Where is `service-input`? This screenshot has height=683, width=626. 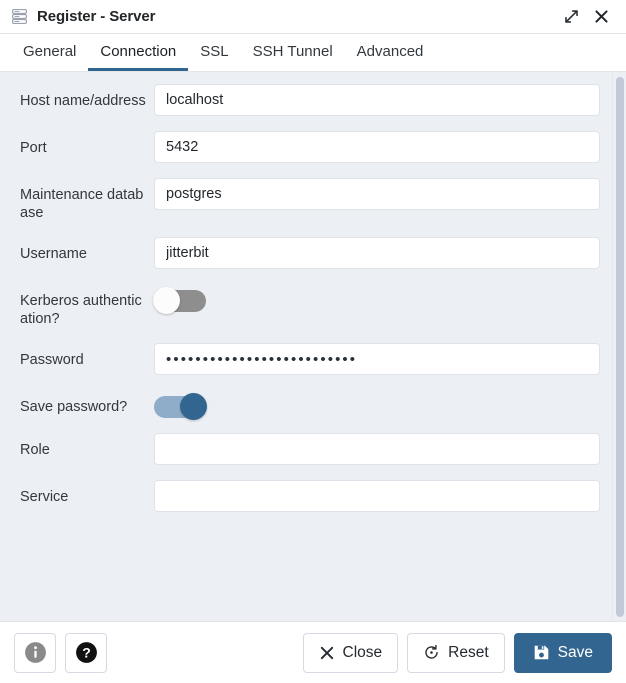 service-input is located at coordinates (377, 496).